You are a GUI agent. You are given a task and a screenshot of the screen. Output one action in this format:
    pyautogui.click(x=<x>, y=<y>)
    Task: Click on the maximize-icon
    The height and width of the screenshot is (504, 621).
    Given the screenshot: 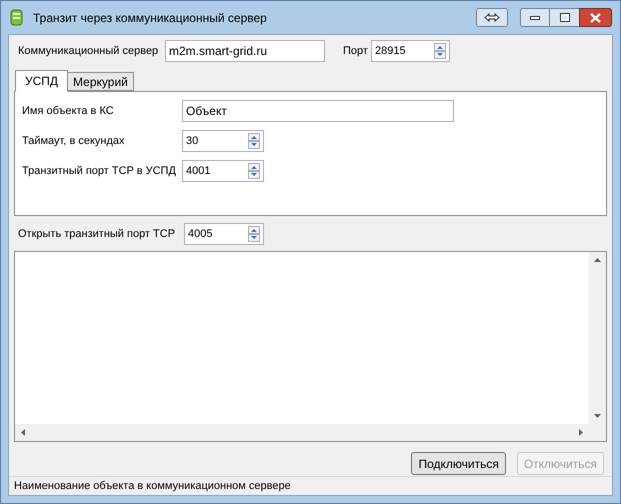 What is the action you would take?
    pyautogui.click(x=565, y=17)
    